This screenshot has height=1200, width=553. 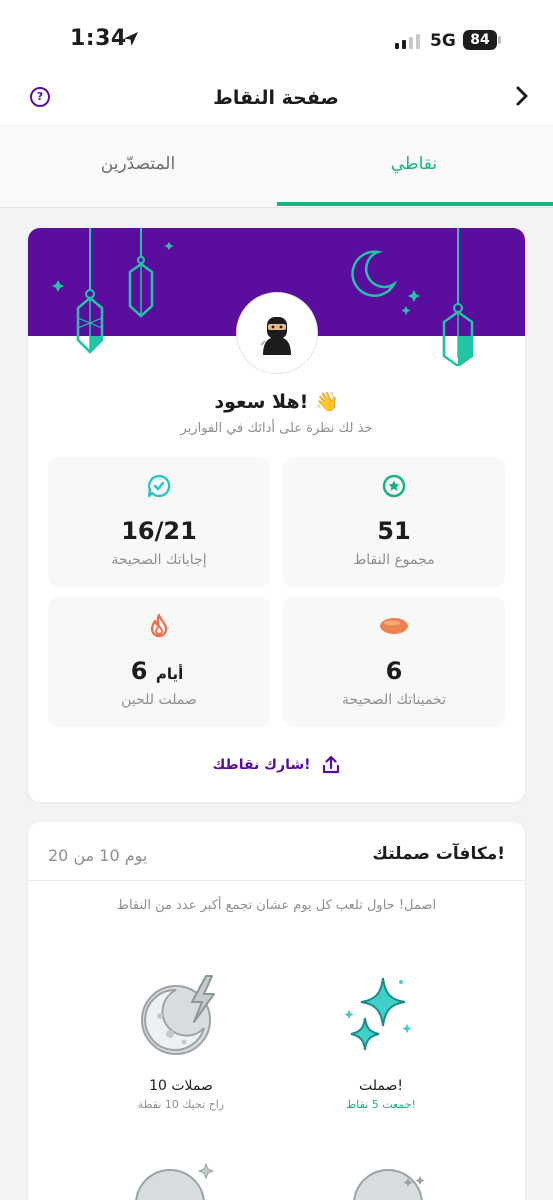 I want to click on ninja-avatar-icon, so click(x=275, y=336).